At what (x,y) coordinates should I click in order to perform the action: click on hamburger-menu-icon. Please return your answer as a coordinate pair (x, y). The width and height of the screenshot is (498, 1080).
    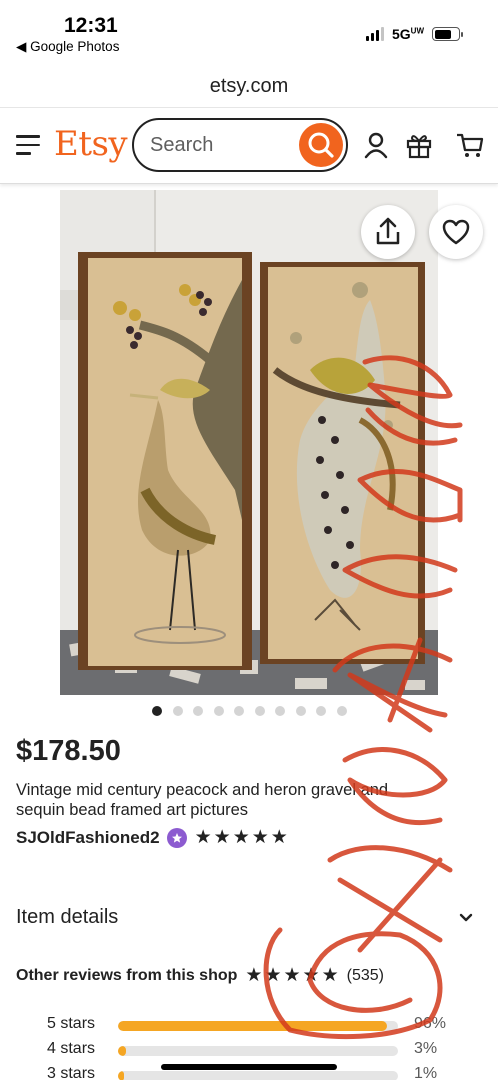
    Looking at the image, I should click on (28, 145).